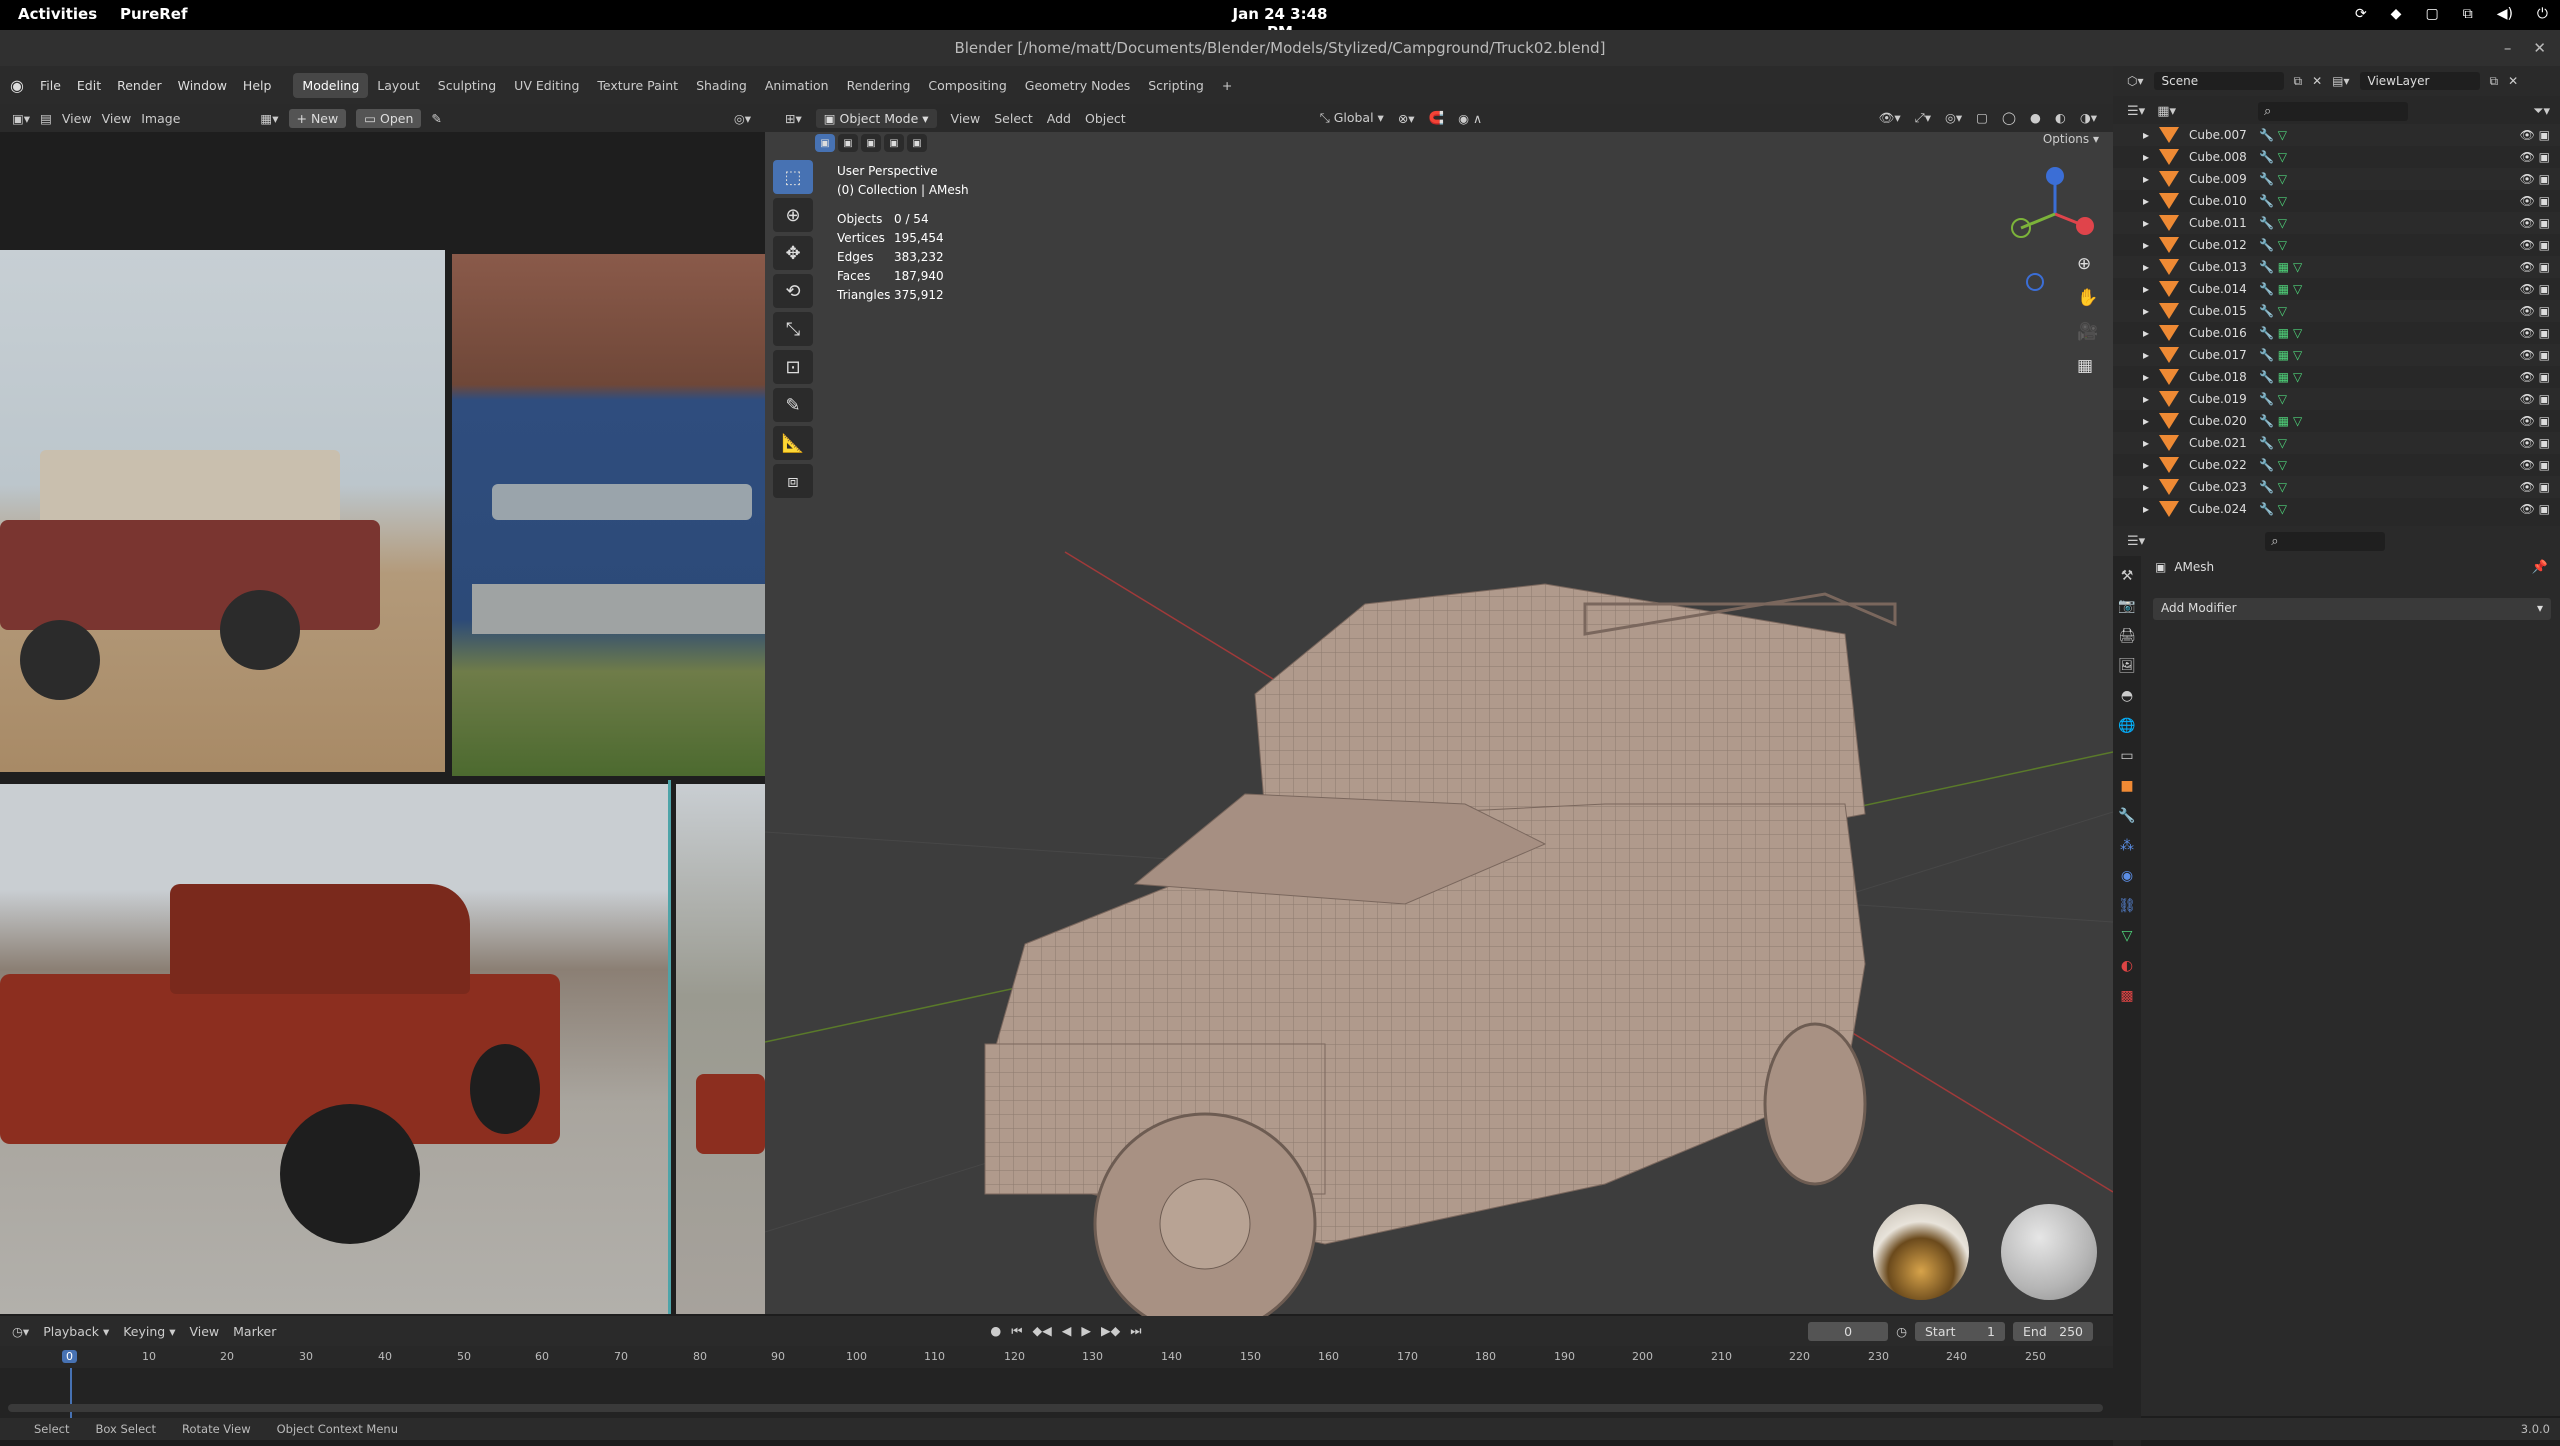 The image size is (2560, 1446). What do you see at coordinates (2336, 487) in the screenshot?
I see `outliner-row: ▸ Cube.023 🔧 ▽ 👁 ▣` at bounding box center [2336, 487].